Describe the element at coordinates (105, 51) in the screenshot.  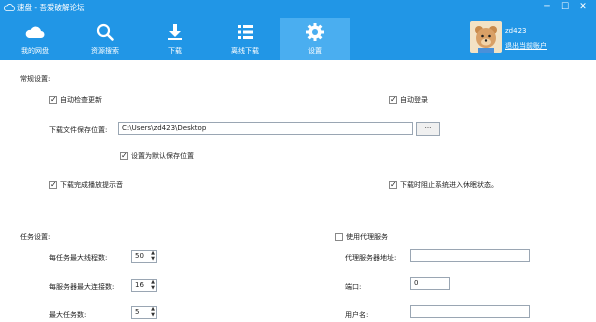
I see `tab-label: 资源搜索` at that location.